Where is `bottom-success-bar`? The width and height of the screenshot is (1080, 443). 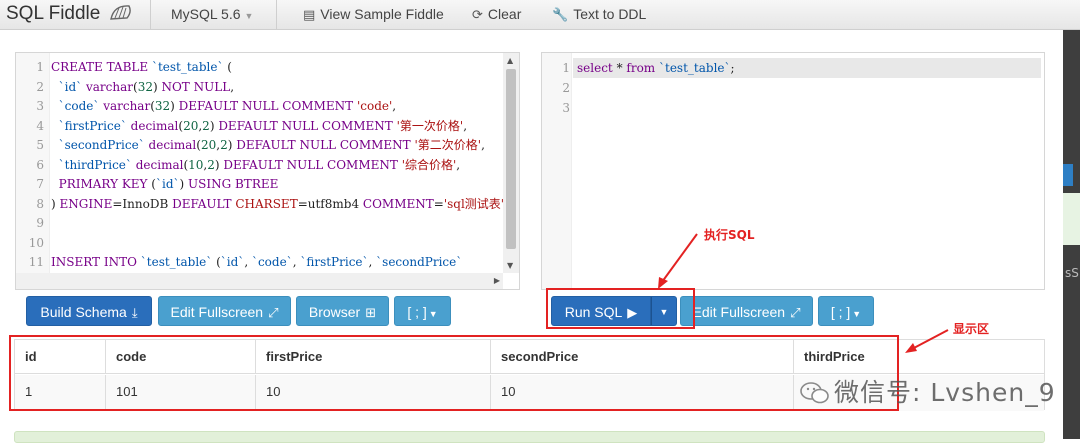 bottom-success-bar is located at coordinates (529, 437).